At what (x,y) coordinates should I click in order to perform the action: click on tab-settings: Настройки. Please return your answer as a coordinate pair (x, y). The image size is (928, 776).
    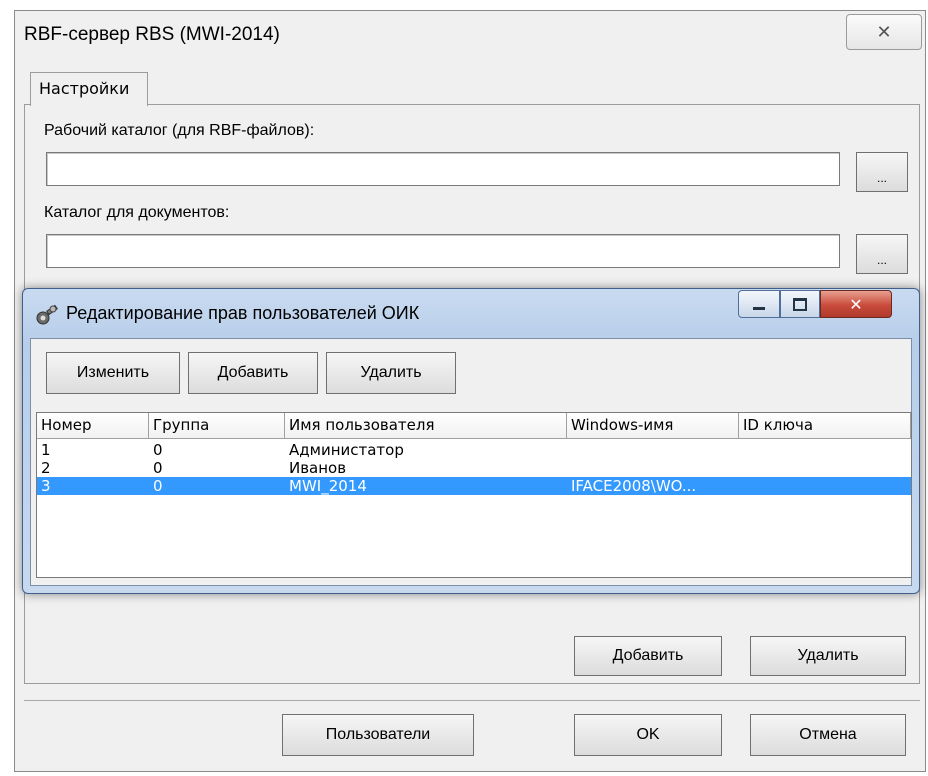
    Looking at the image, I should click on (89, 89).